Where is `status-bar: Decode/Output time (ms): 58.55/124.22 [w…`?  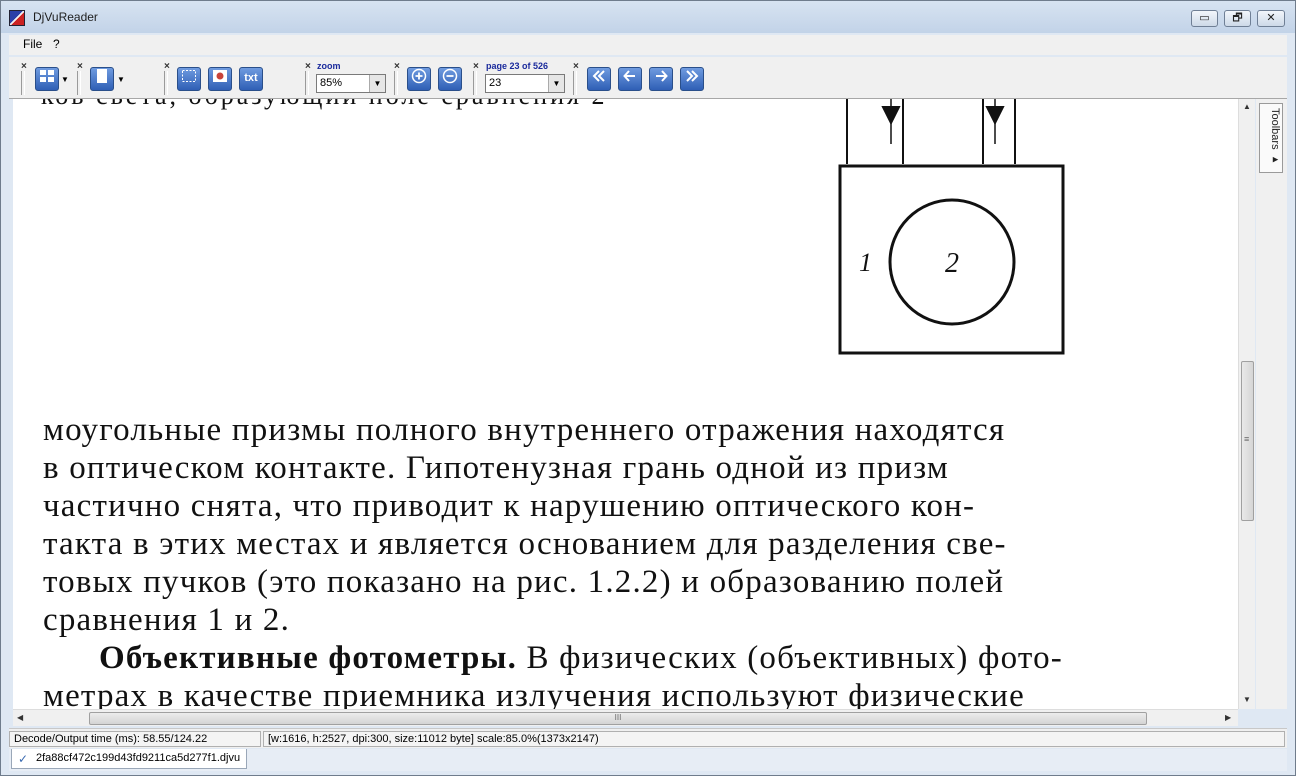 status-bar: Decode/Output time (ms): 58.55/124.22 [w… is located at coordinates (648, 738).